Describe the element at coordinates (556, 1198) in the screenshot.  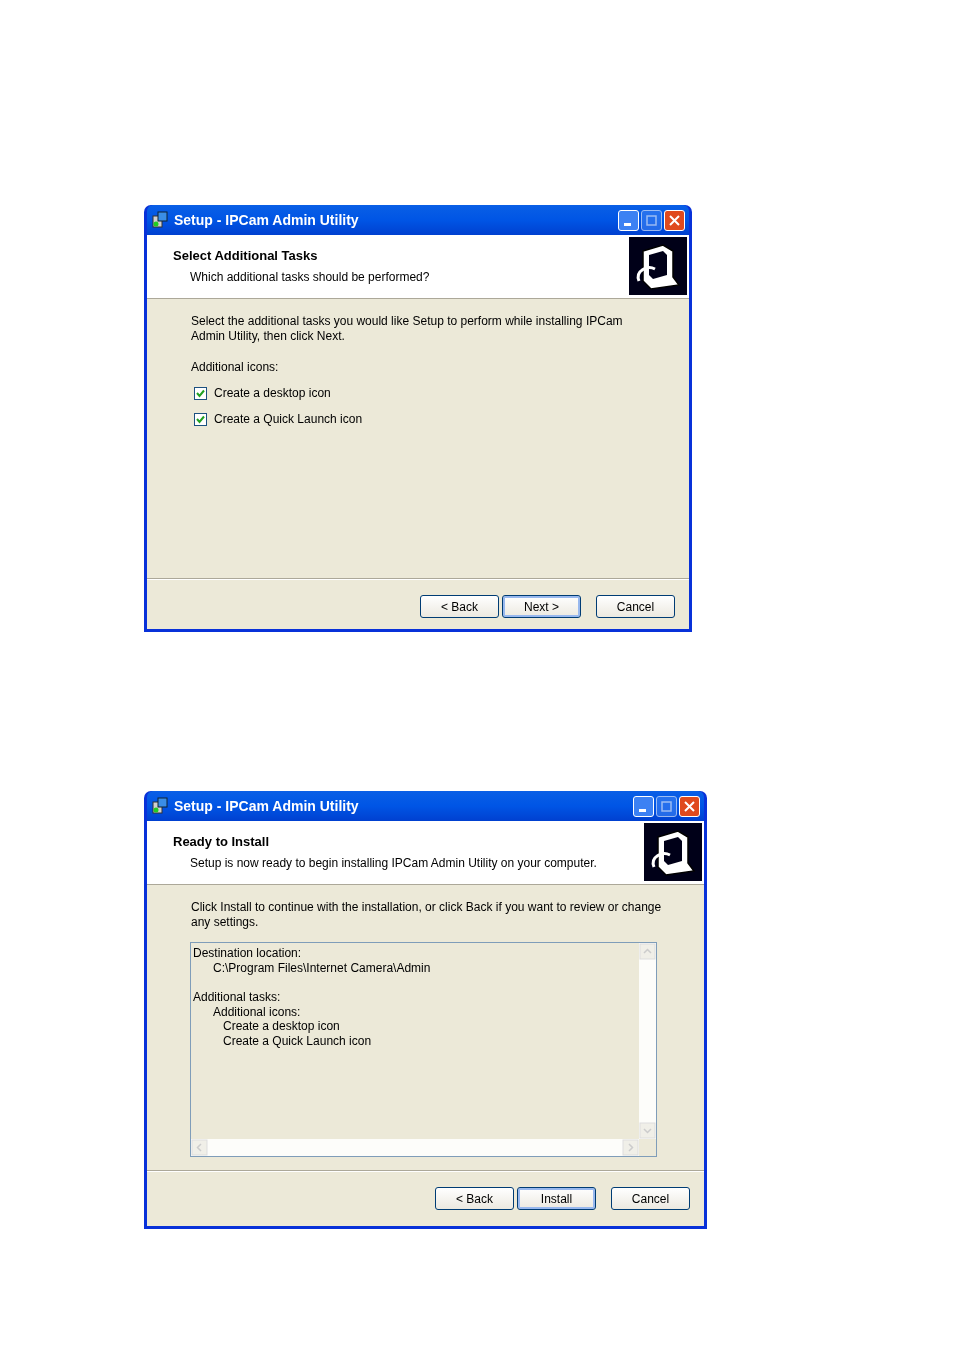
I see `dialog-button: Install` at that location.